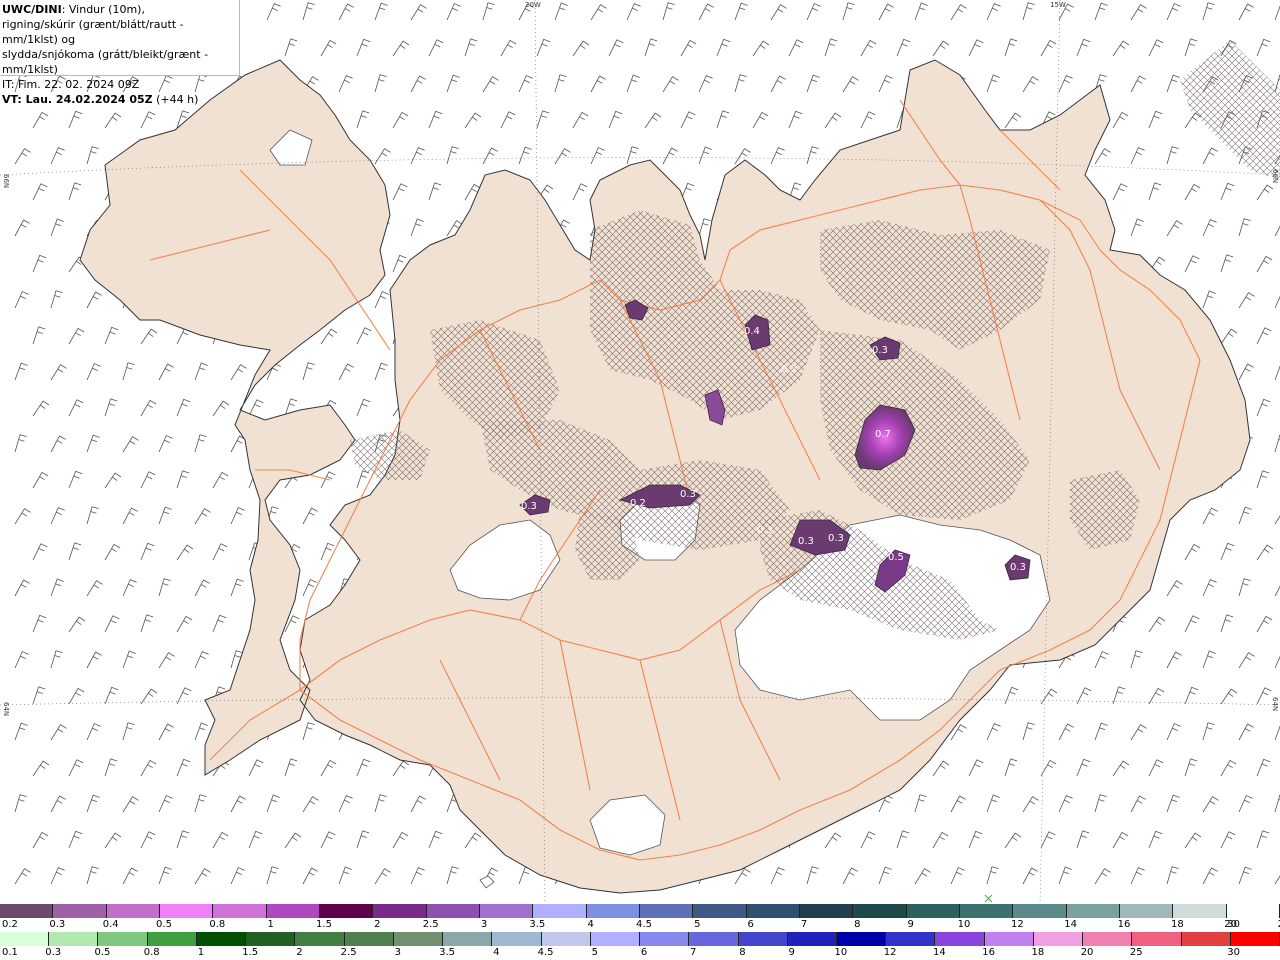 The image size is (1280, 960). What do you see at coordinates (804, 924) in the screenshot?
I see `legend-label: 7` at bounding box center [804, 924].